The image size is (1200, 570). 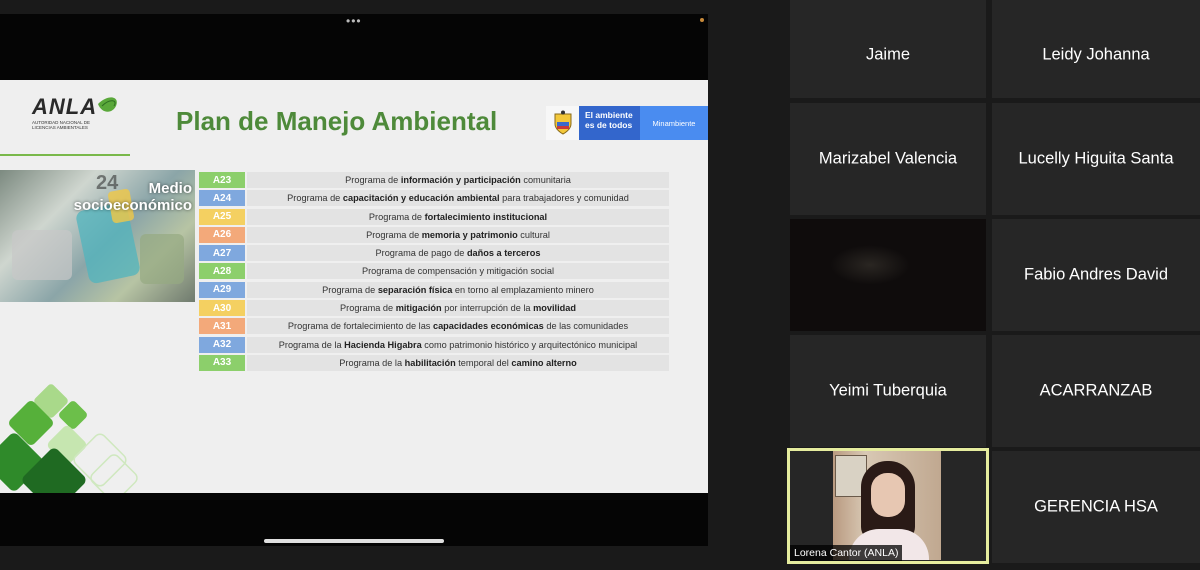 I want to click on participant-name: Yeimi Tuberquia, so click(x=888, y=390).